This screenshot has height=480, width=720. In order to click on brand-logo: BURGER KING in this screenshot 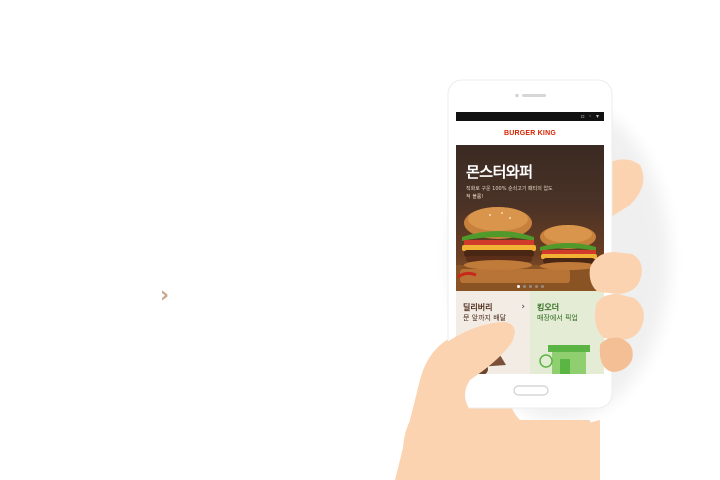, I will do `click(530, 133)`.